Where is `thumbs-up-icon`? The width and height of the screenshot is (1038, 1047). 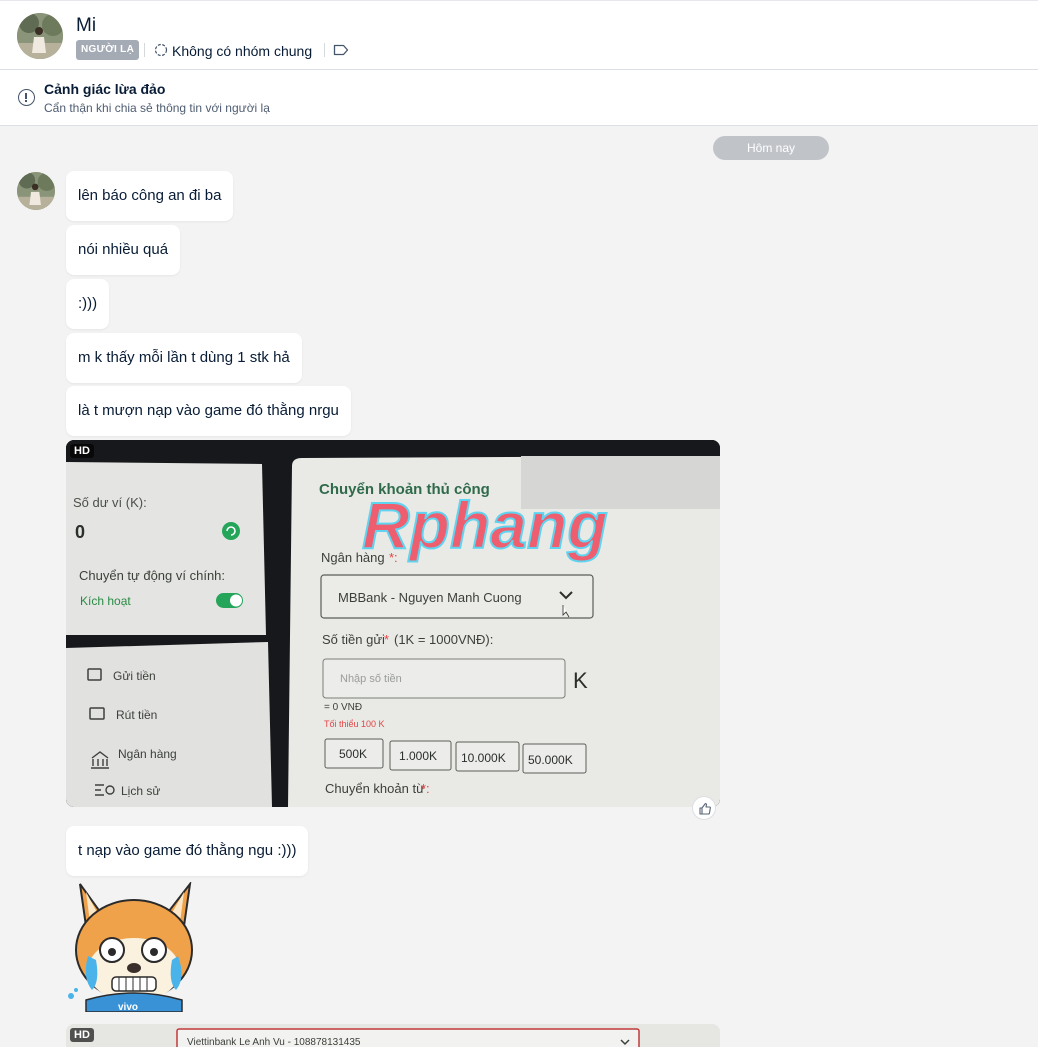
thumbs-up-icon is located at coordinates (705, 809).